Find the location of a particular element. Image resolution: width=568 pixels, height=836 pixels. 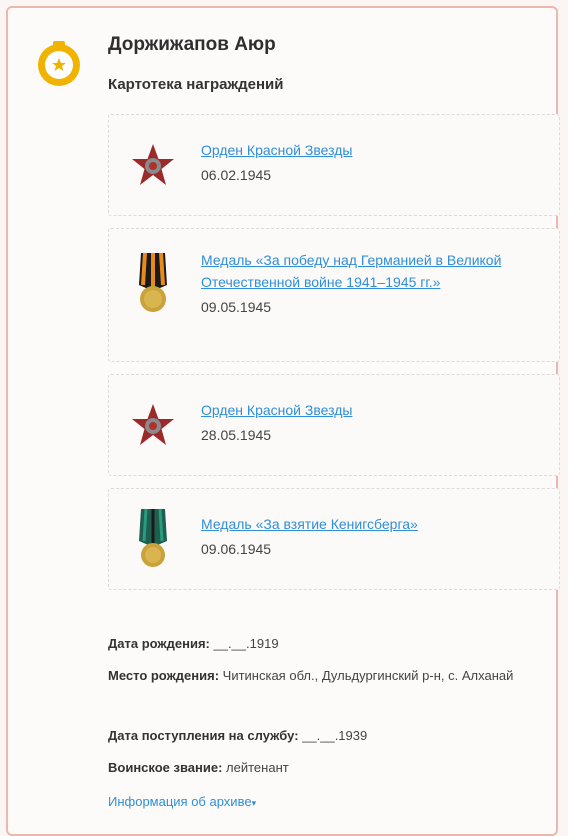

avatar is located at coordinates (59, 63).